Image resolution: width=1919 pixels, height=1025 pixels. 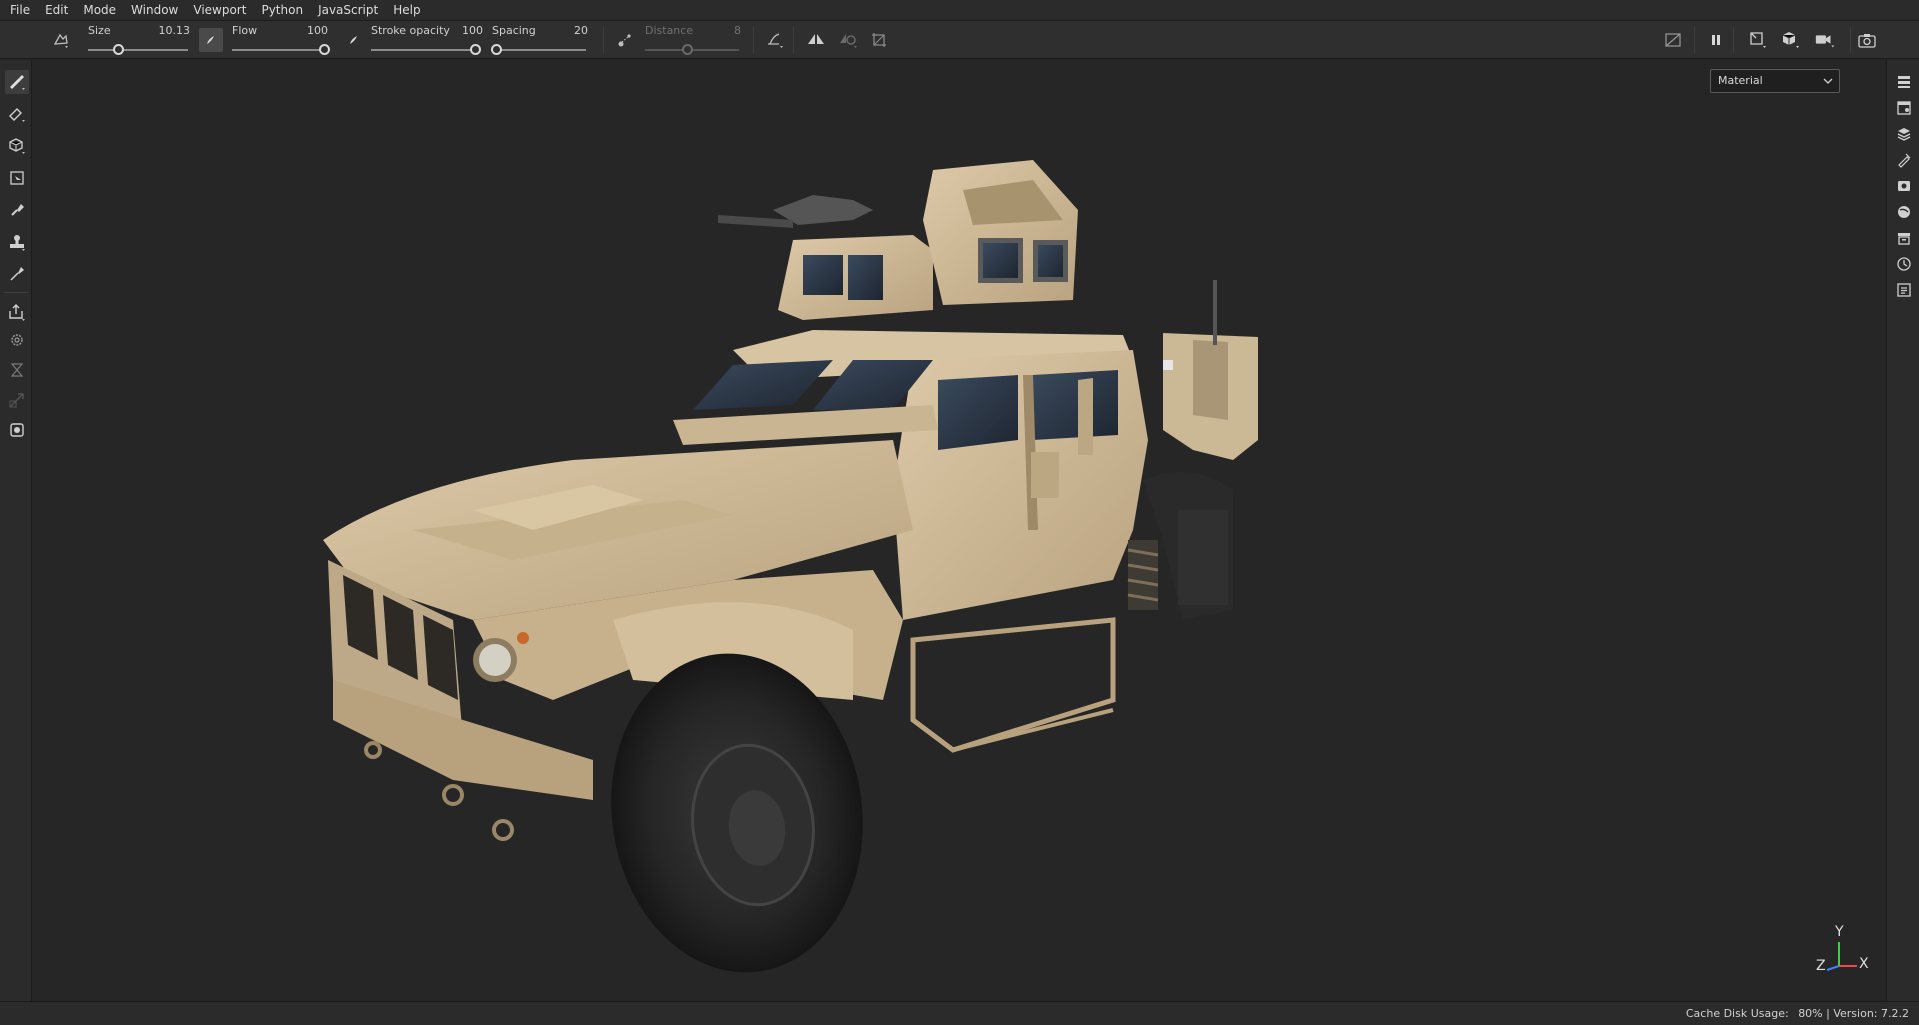 I want to click on tool-properties-bar: Size 10.13 Flow 100 Stroke opacity 100 S, so click(x=959, y=40).